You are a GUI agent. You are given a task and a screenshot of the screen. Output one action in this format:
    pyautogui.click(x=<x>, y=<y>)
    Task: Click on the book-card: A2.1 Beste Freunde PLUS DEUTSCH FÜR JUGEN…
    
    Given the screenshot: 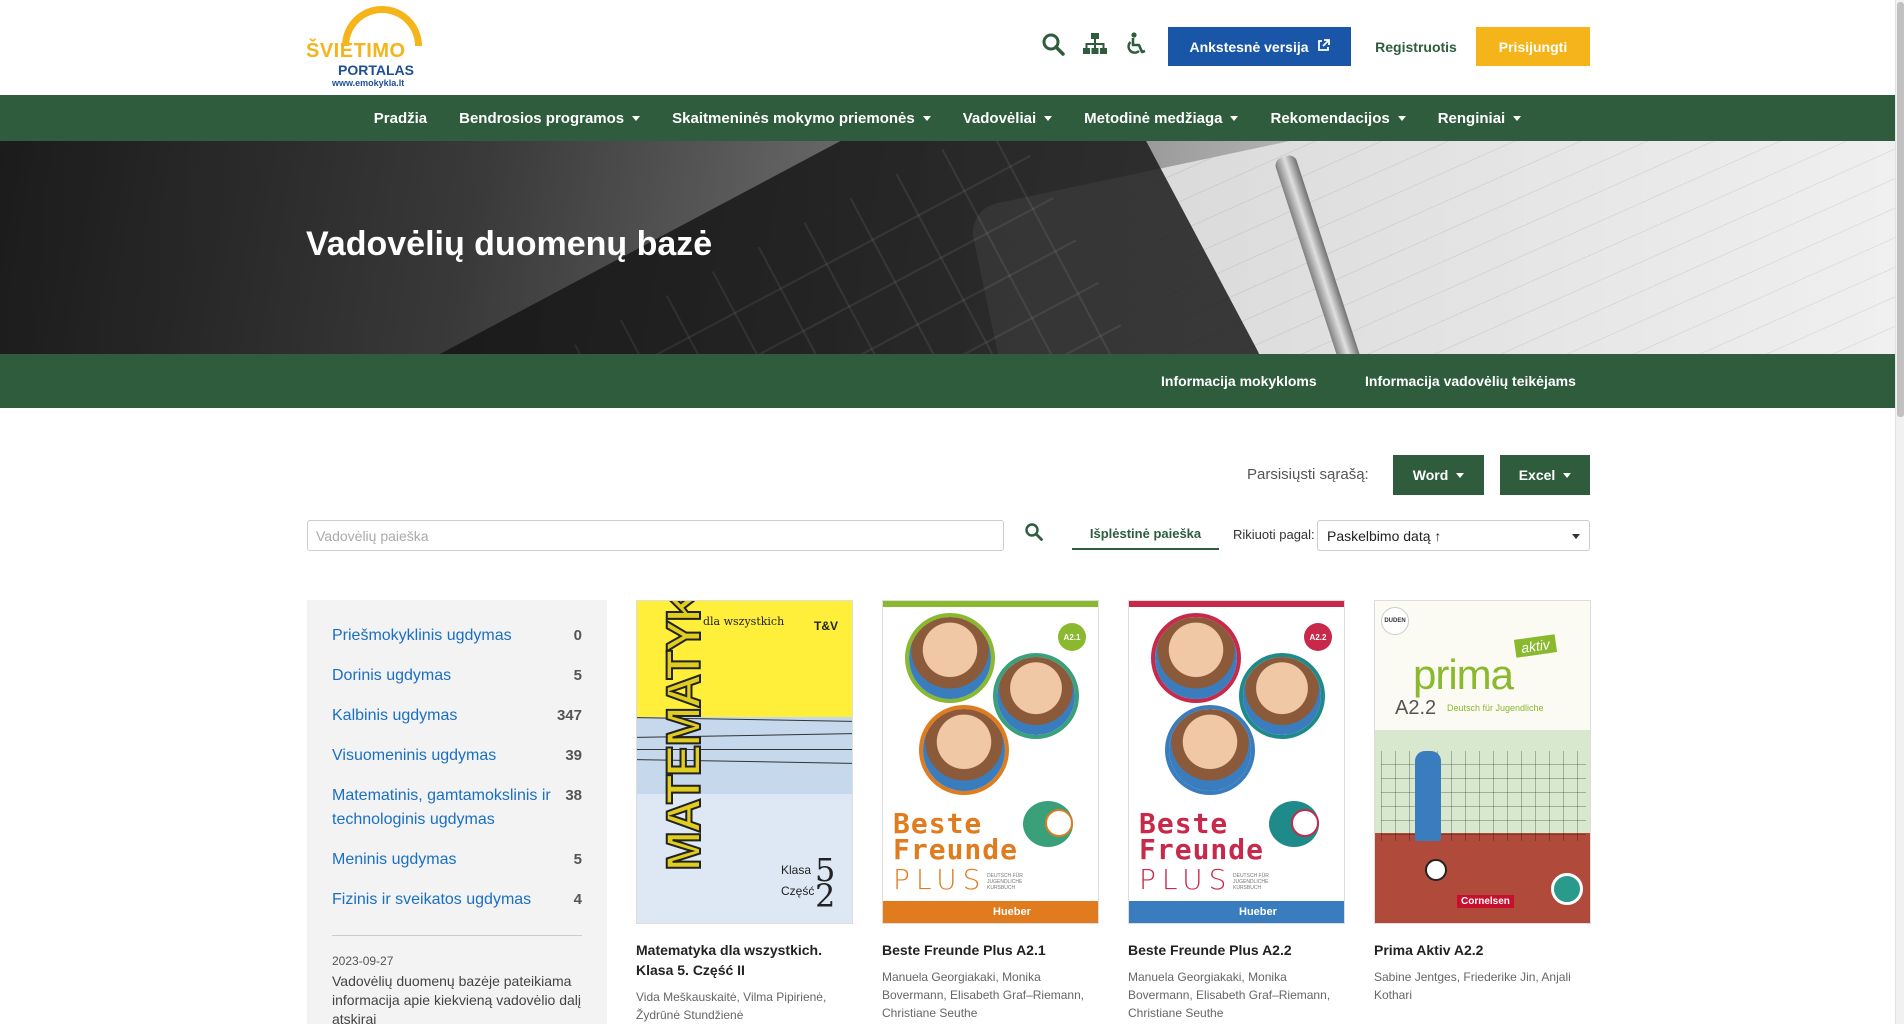 What is the action you would take?
    pyautogui.click(x=990, y=811)
    